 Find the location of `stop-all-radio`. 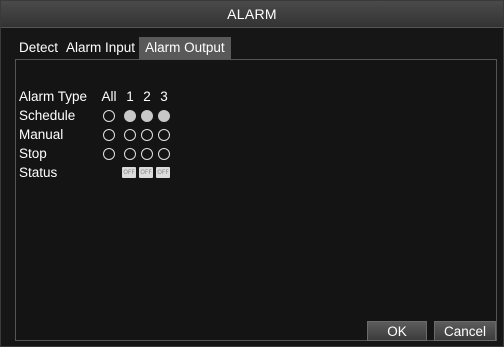

stop-all-radio is located at coordinates (109, 154).